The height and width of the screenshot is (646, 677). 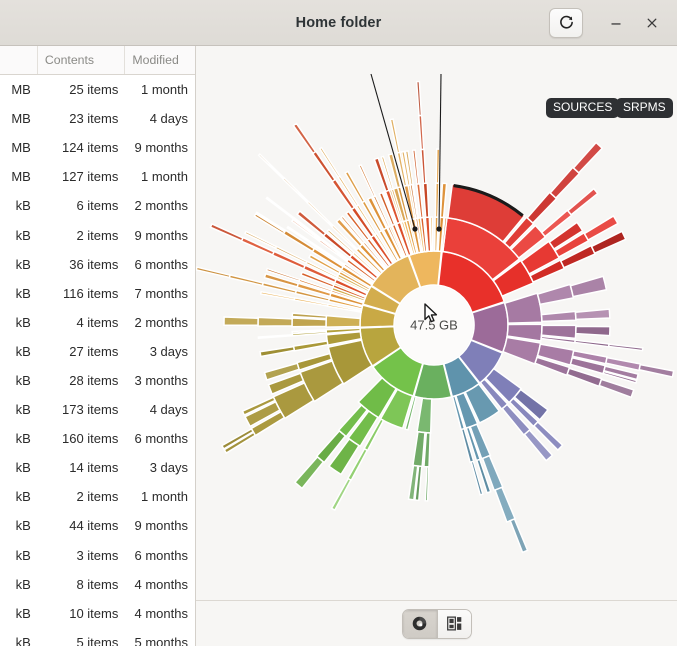 What do you see at coordinates (97, 351) in the screenshot?
I see `table-row: kB 27 items 3 days` at bounding box center [97, 351].